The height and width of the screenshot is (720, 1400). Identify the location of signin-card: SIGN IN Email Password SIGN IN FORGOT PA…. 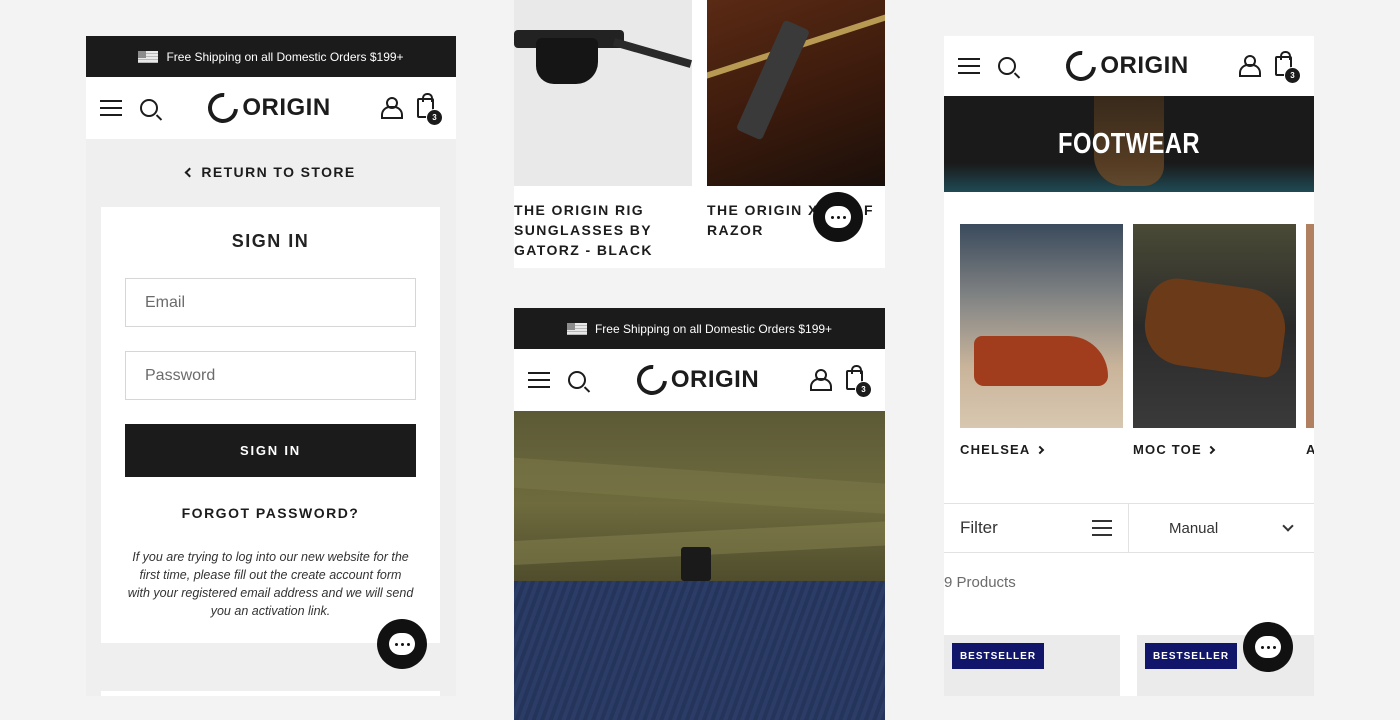
(270, 425).